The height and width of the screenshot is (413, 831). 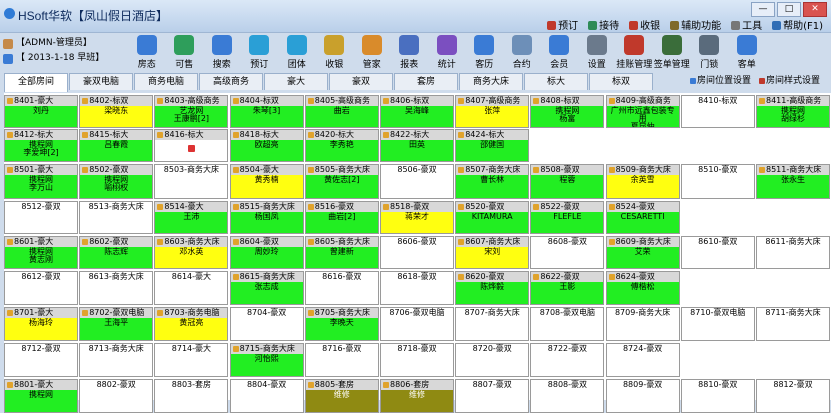 I want to click on menu-3: 辅助功能, so click(x=695, y=24).